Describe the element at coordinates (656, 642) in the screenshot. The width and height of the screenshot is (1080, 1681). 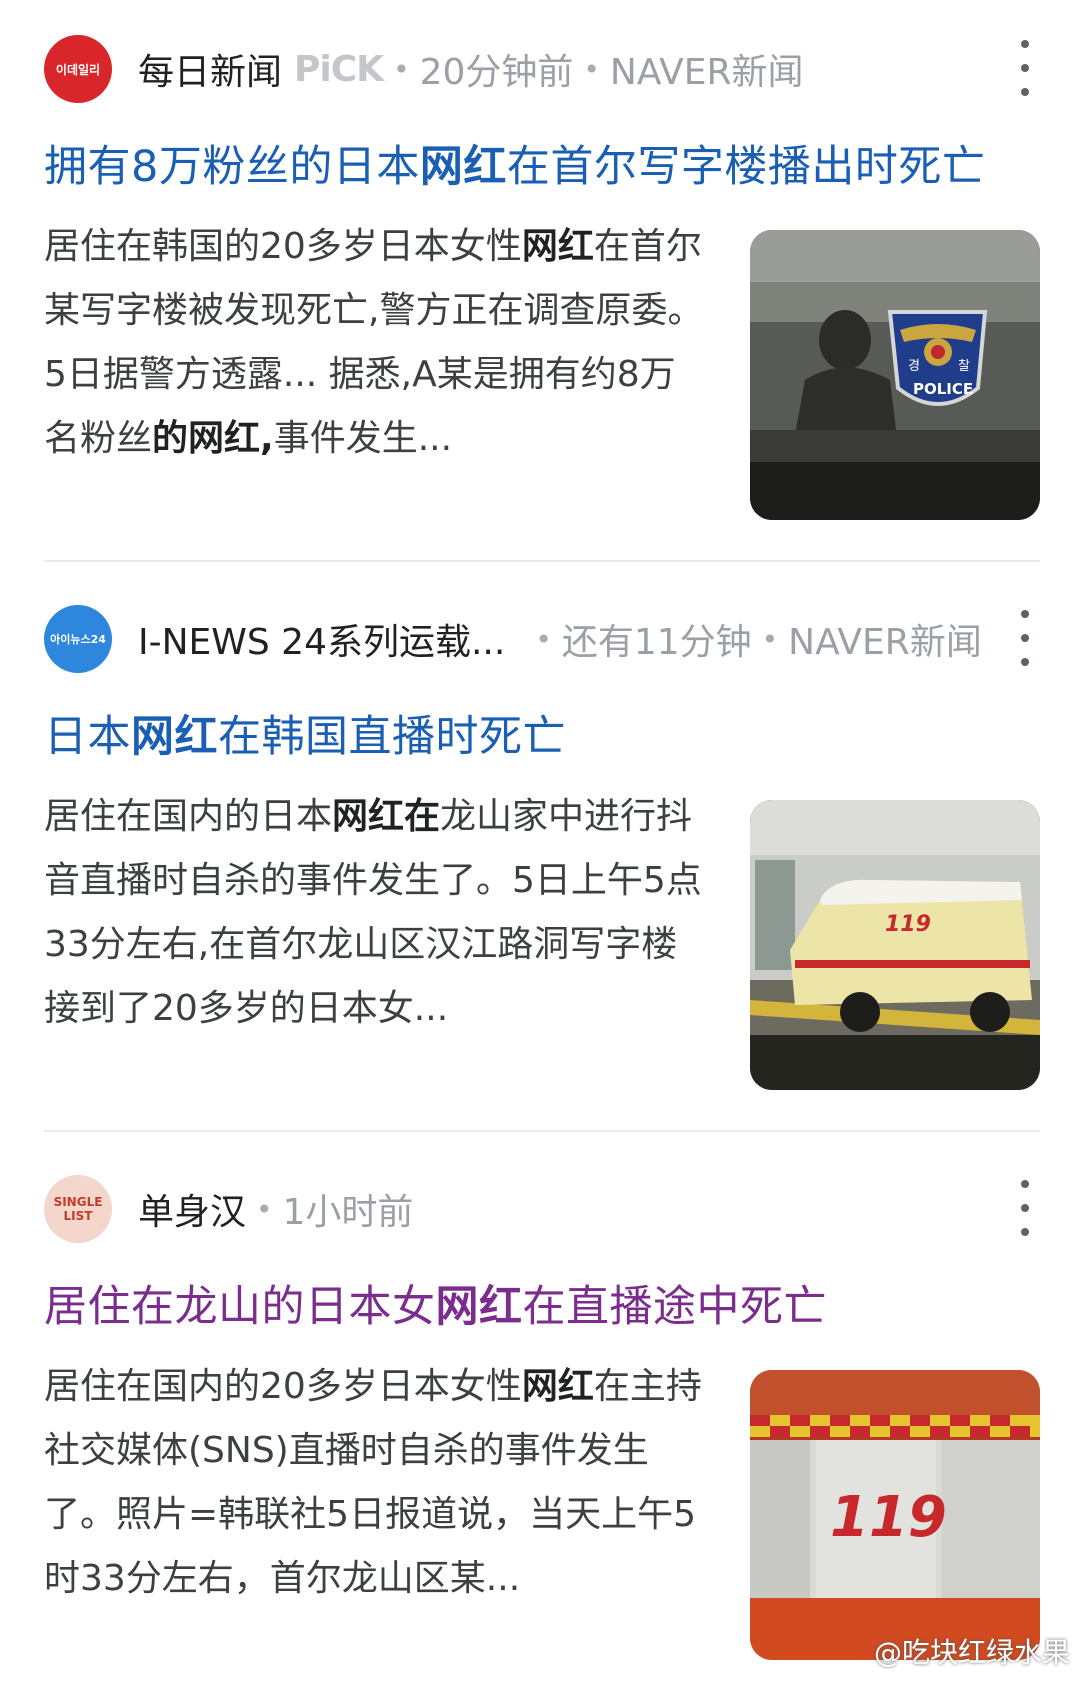
I see `timestamp: 还有11分钟` at that location.